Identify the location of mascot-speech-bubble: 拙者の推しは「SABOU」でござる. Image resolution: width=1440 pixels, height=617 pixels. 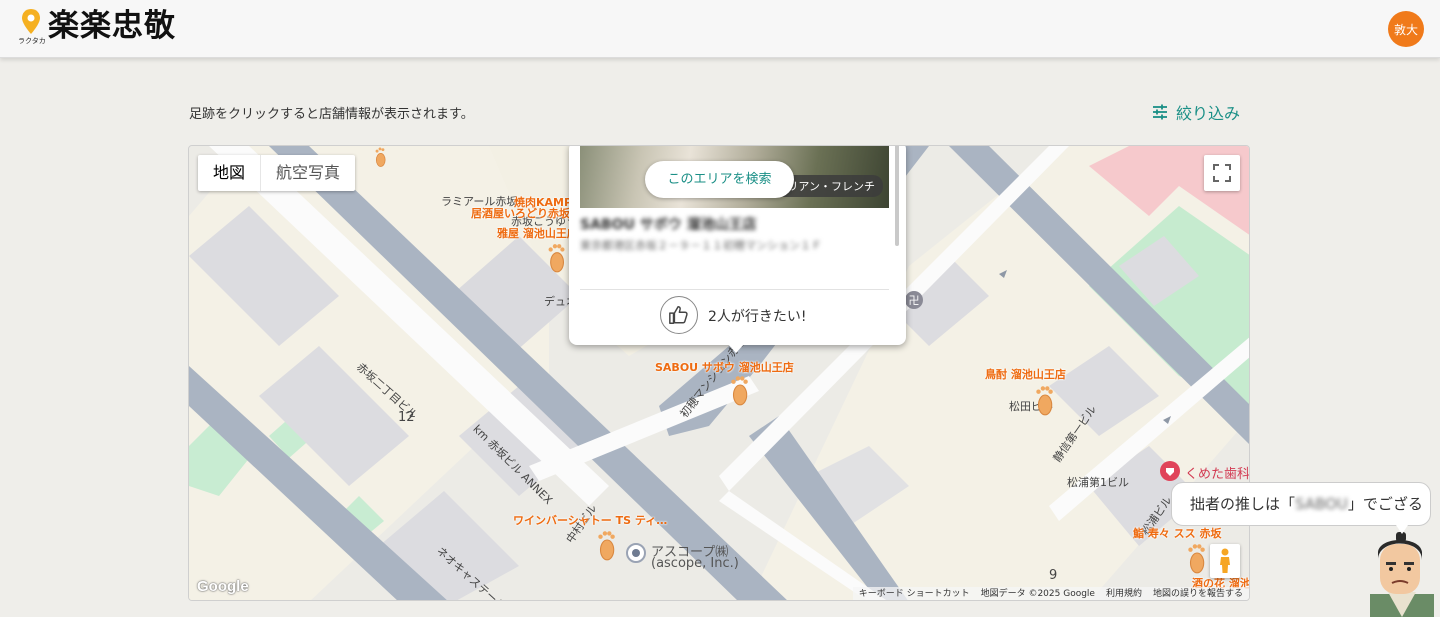
(1301, 504).